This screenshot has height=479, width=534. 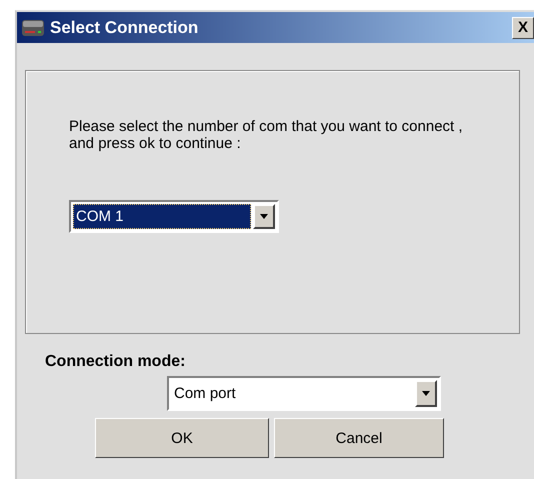 I want to click on window-title: Select Connection, so click(x=125, y=28).